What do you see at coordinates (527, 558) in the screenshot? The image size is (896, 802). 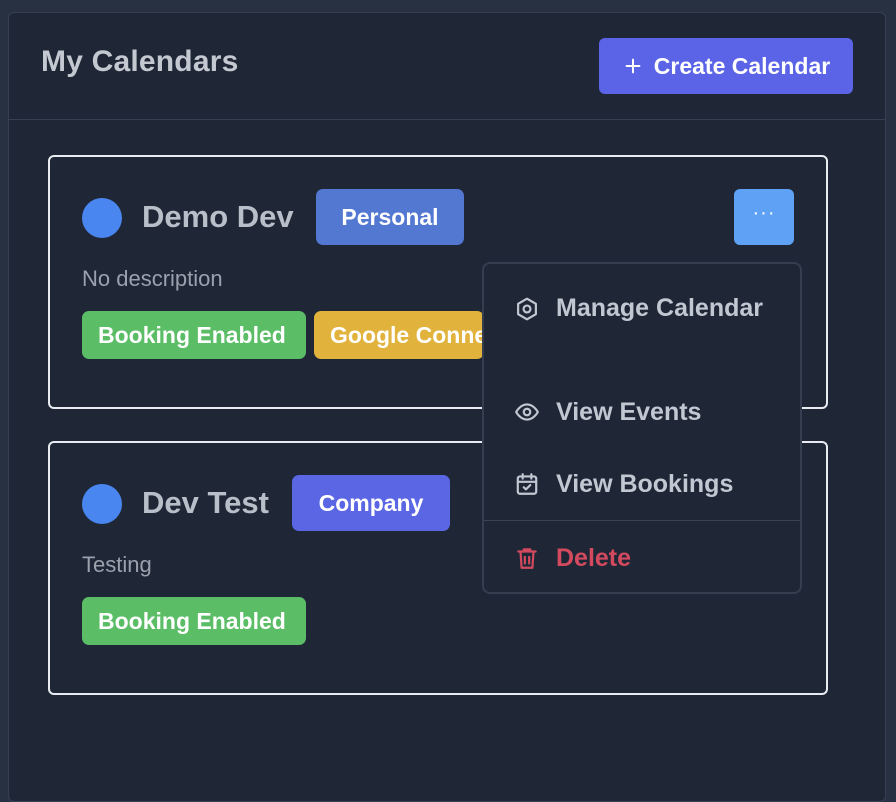 I see `trash-icon` at bounding box center [527, 558].